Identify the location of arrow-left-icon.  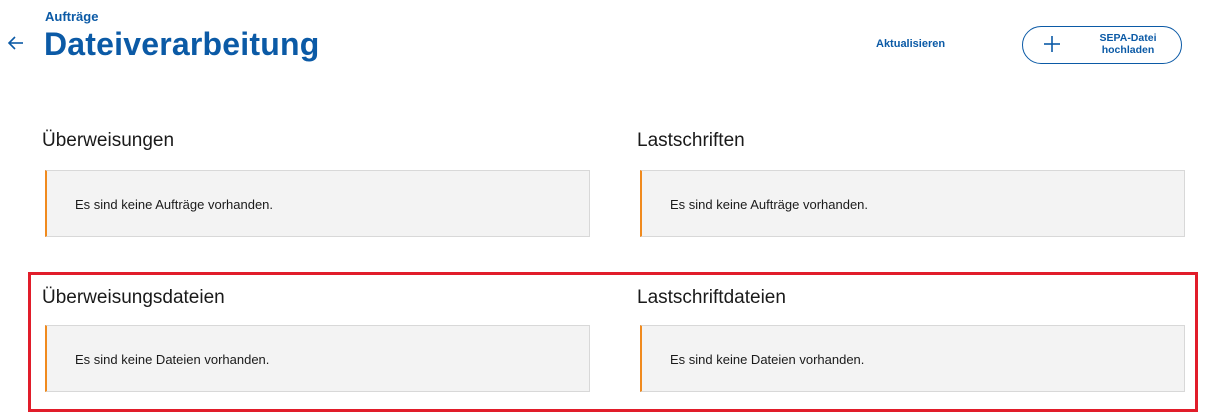
(16, 43).